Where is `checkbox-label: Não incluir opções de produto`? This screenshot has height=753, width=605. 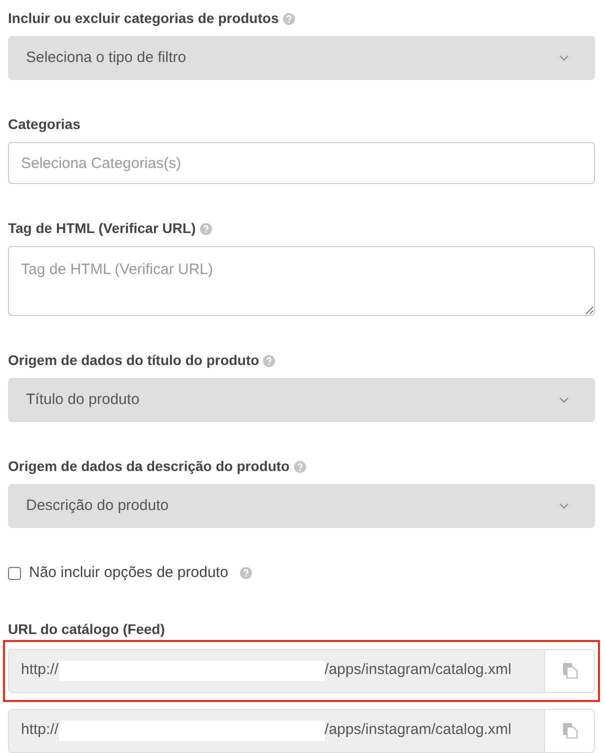 checkbox-label: Não incluir opções de produto is located at coordinates (128, 573).